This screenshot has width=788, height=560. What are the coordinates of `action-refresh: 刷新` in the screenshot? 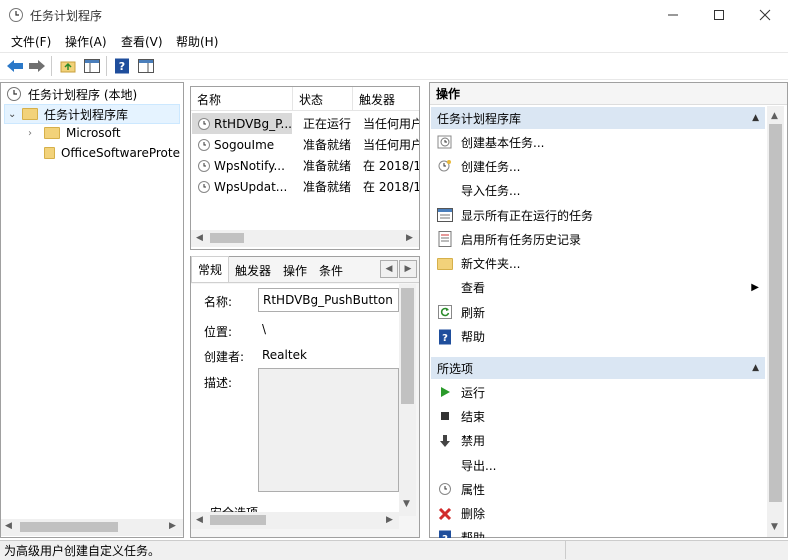 It's located at (598, 312).